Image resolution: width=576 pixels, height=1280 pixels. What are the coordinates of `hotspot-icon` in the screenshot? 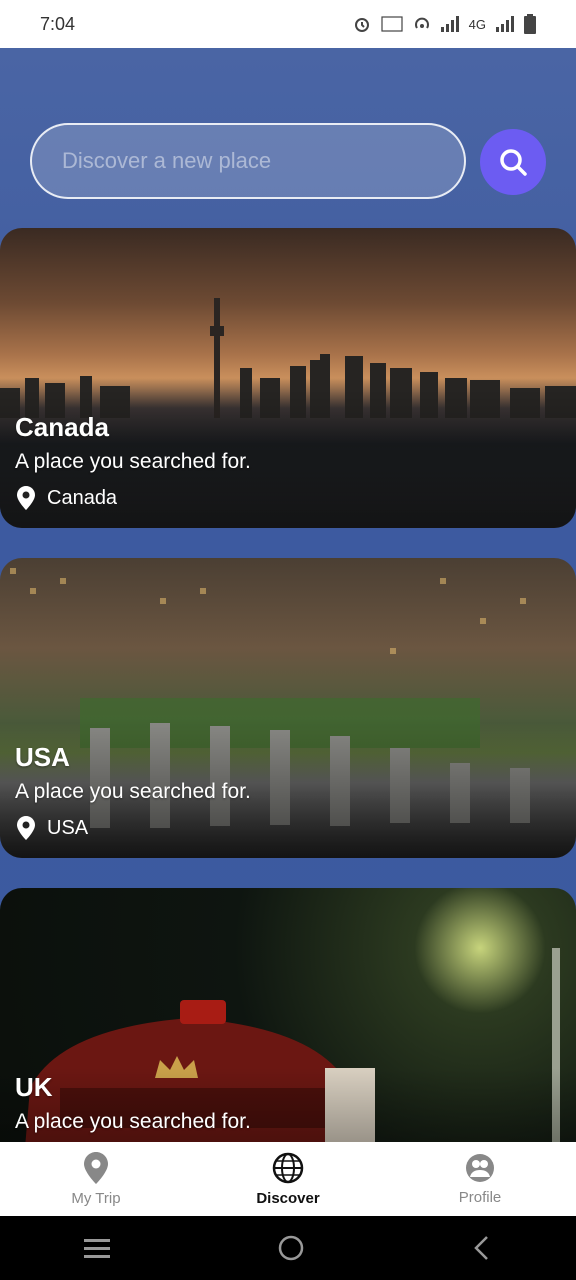 It's located at (421, 23).